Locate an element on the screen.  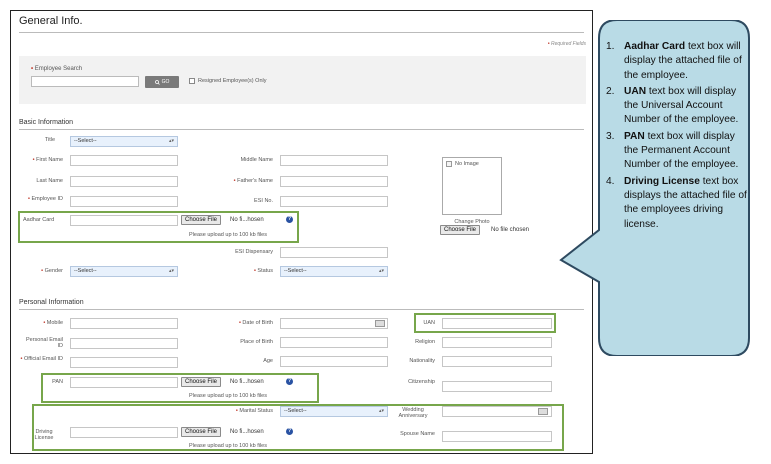
driving-license-highlight-box is located at coordinates (298, 427).